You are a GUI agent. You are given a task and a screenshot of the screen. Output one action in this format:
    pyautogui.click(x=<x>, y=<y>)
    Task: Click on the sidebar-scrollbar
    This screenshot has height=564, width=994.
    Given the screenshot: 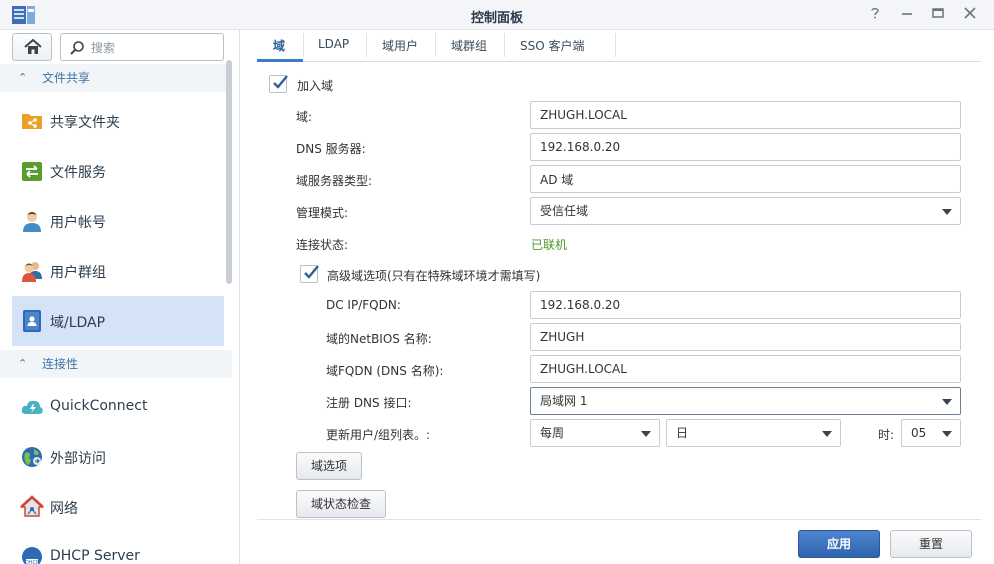 What is the action you would take?
    pyautogui.click(x=229, y=172)
    